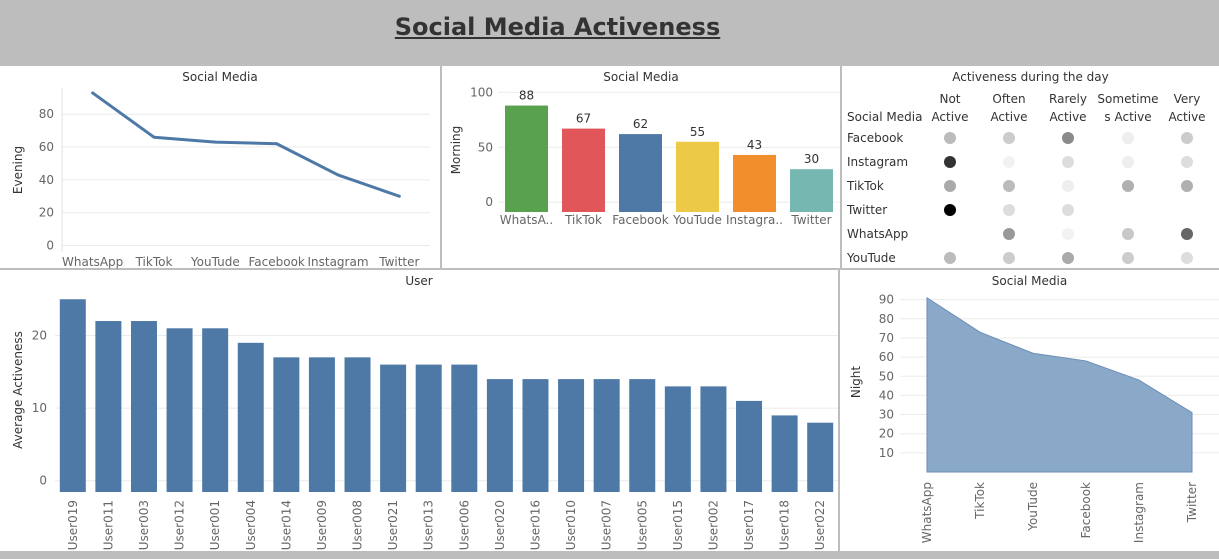 Image resolution: width=1219 pixels, height=559 pixels. Describe the element at coordinates (456, 150) in the screenshot. I see `morning-y-label: Morning` at that location.